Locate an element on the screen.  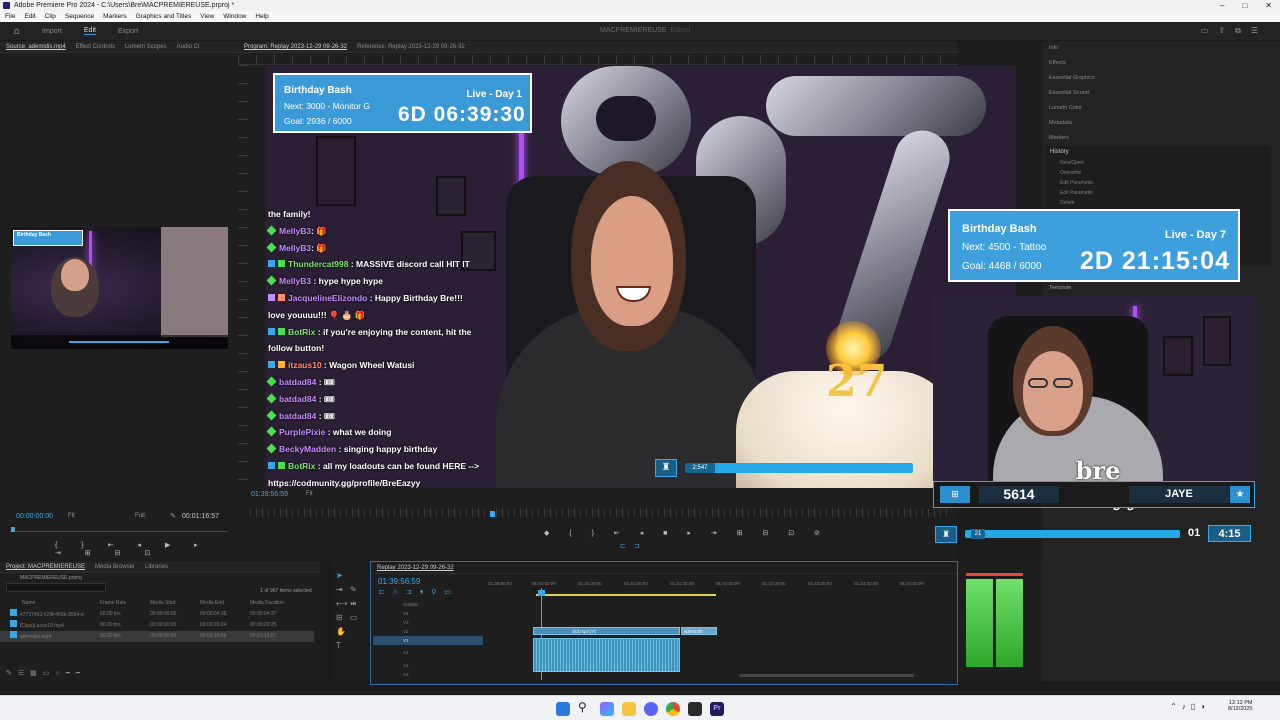
program-transport-controls: ◆ { } ⇤ ◂ ■ ▸ ⇥ ⊞ ⊟ ⊡ ⊘ is located at coordinates (686, 533).